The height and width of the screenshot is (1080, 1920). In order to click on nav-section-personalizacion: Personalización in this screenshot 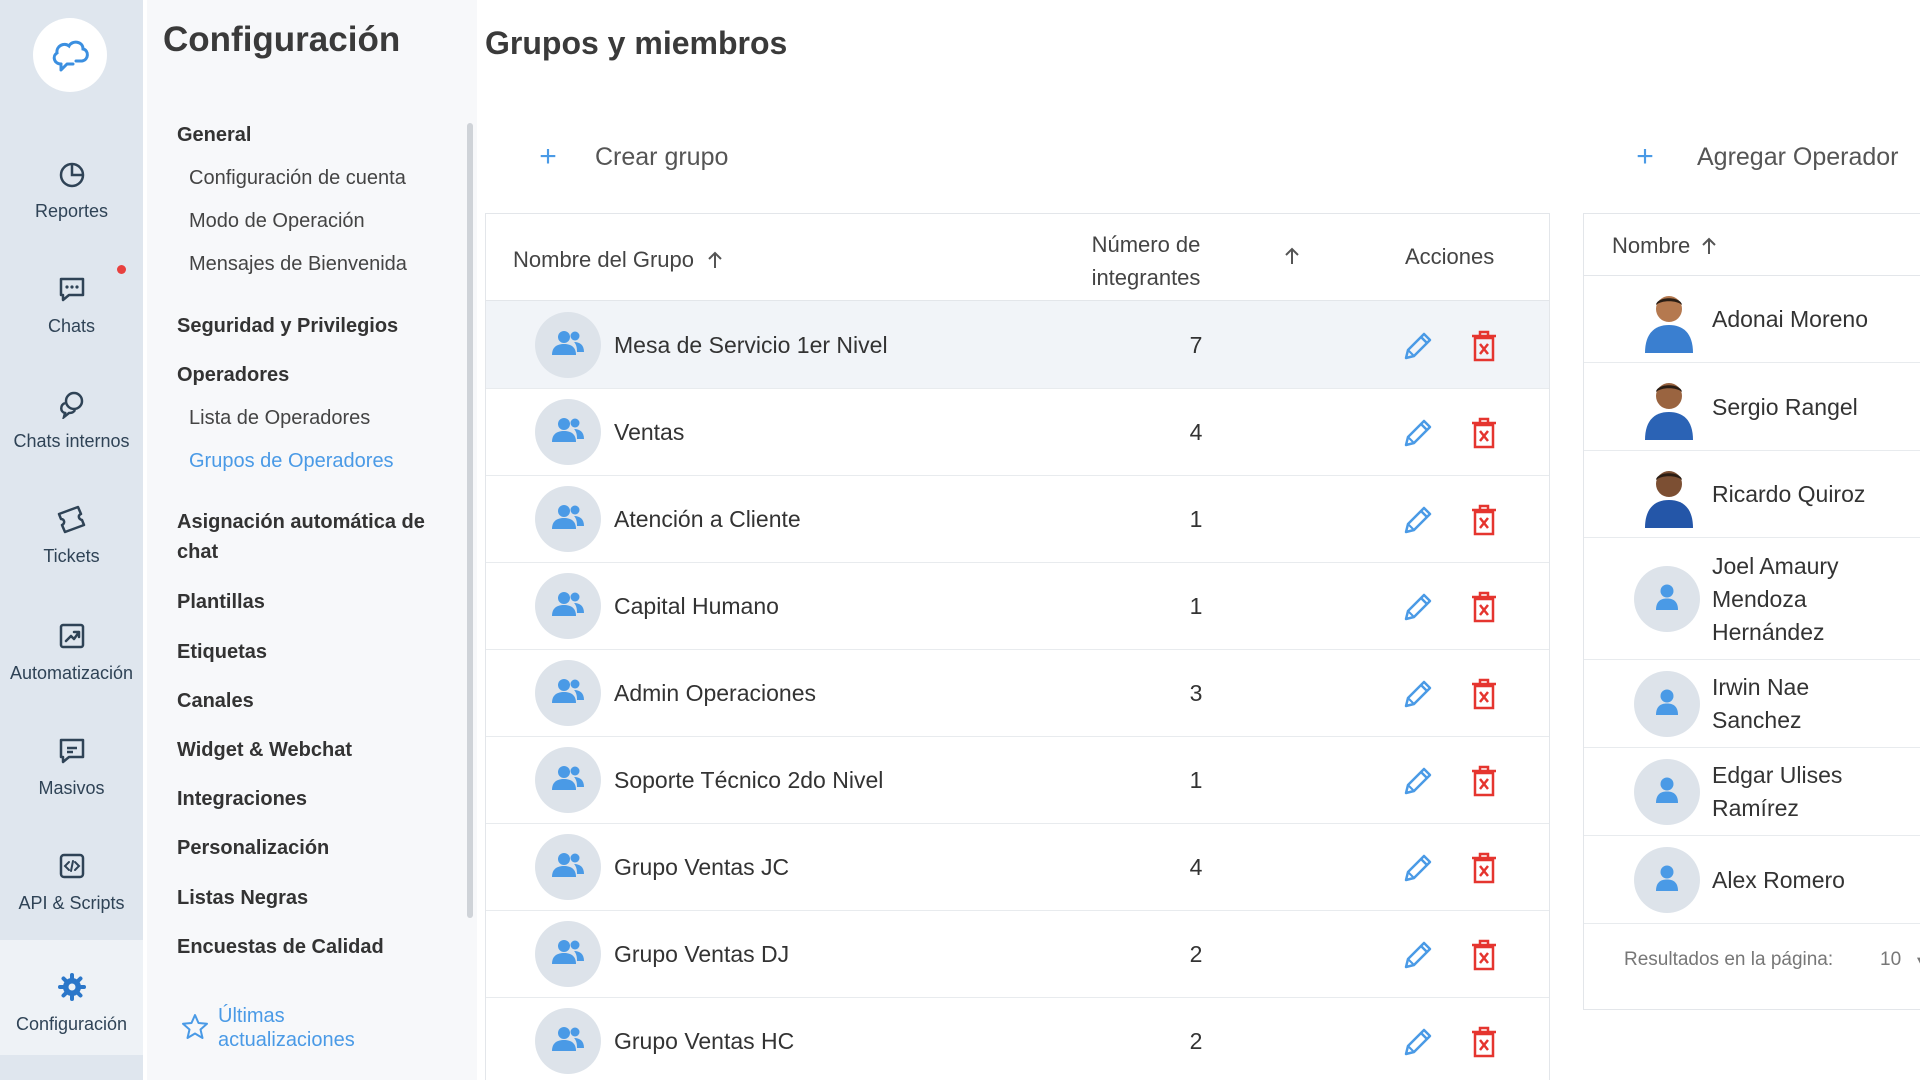, I will do `click(253, 848)`.